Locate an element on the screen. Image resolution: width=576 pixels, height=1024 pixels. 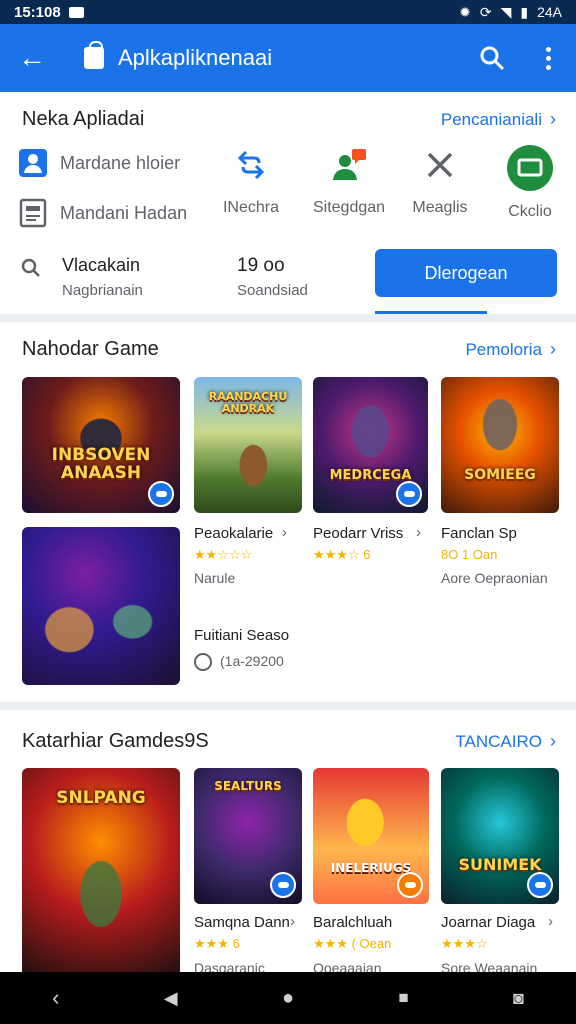
game-thumbnail-featured is located at coordinates (101, 606).